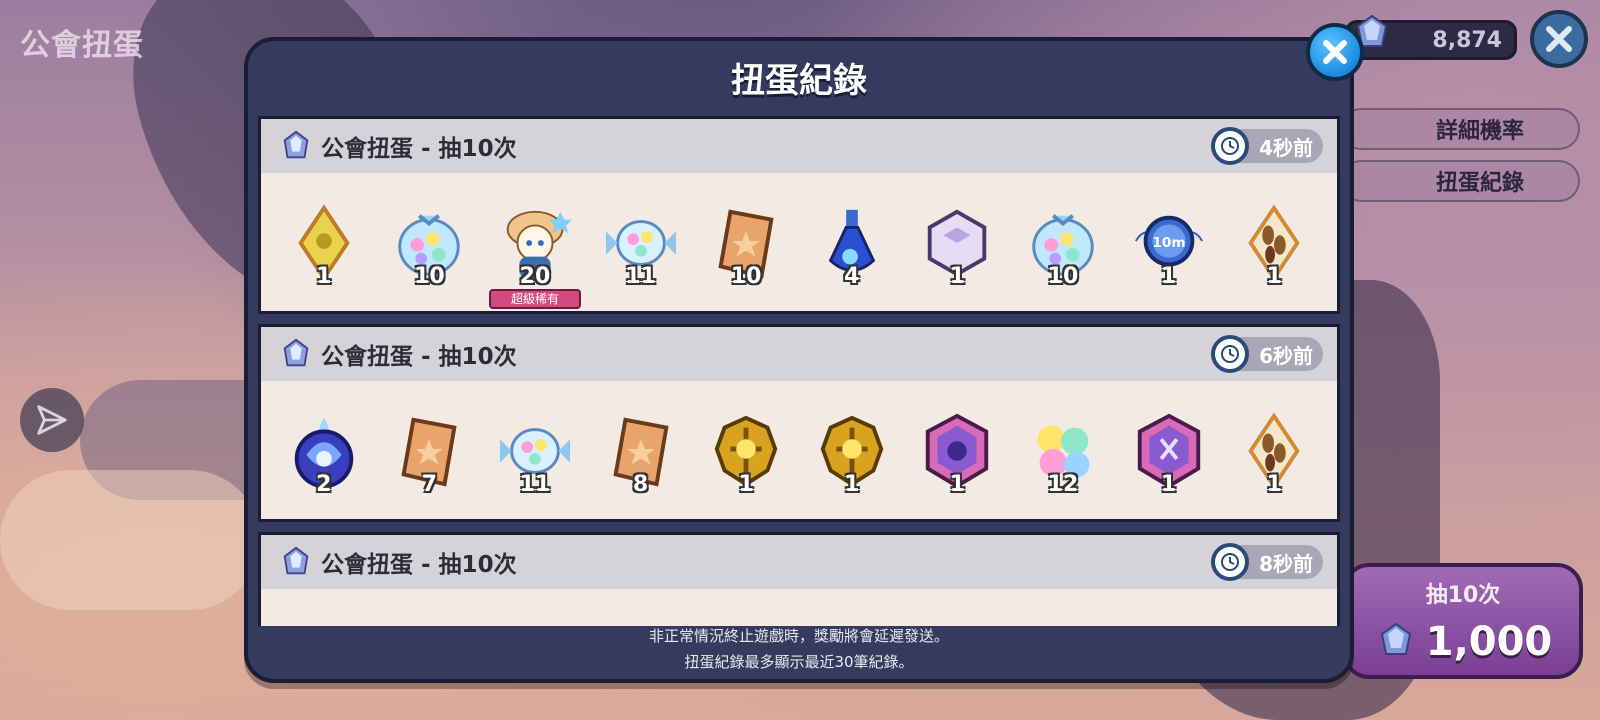 The width and height of the screenshot is (1600, 720). What do you see at coordinates (799, 662) in the screenshot?
I see `footer-notice-limit: 扭蛋紀錄最多顯示最近30筆紀錄。` at bounding box center [799, 662].